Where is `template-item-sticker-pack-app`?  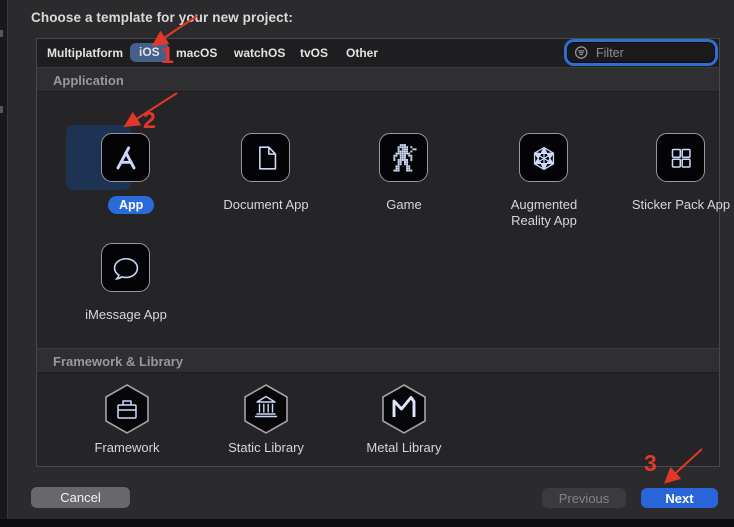
template-item-sticker-pack-app is located at coordinates (680, 157).